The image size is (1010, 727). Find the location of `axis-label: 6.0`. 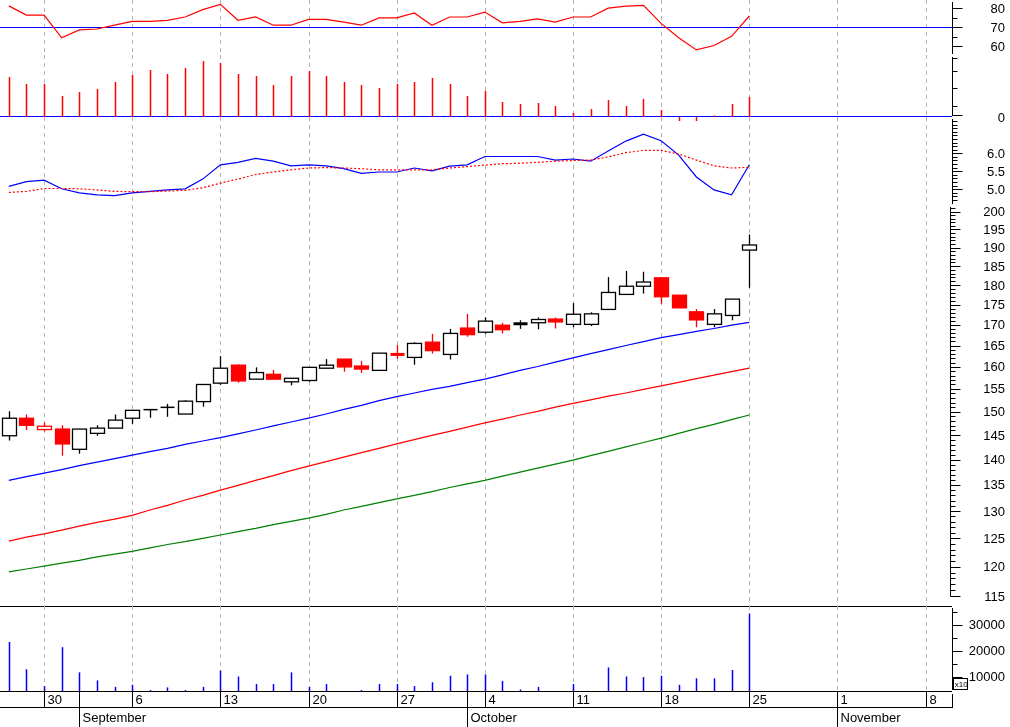

axis-label: 6.0 is located at coordinates (995, 153).